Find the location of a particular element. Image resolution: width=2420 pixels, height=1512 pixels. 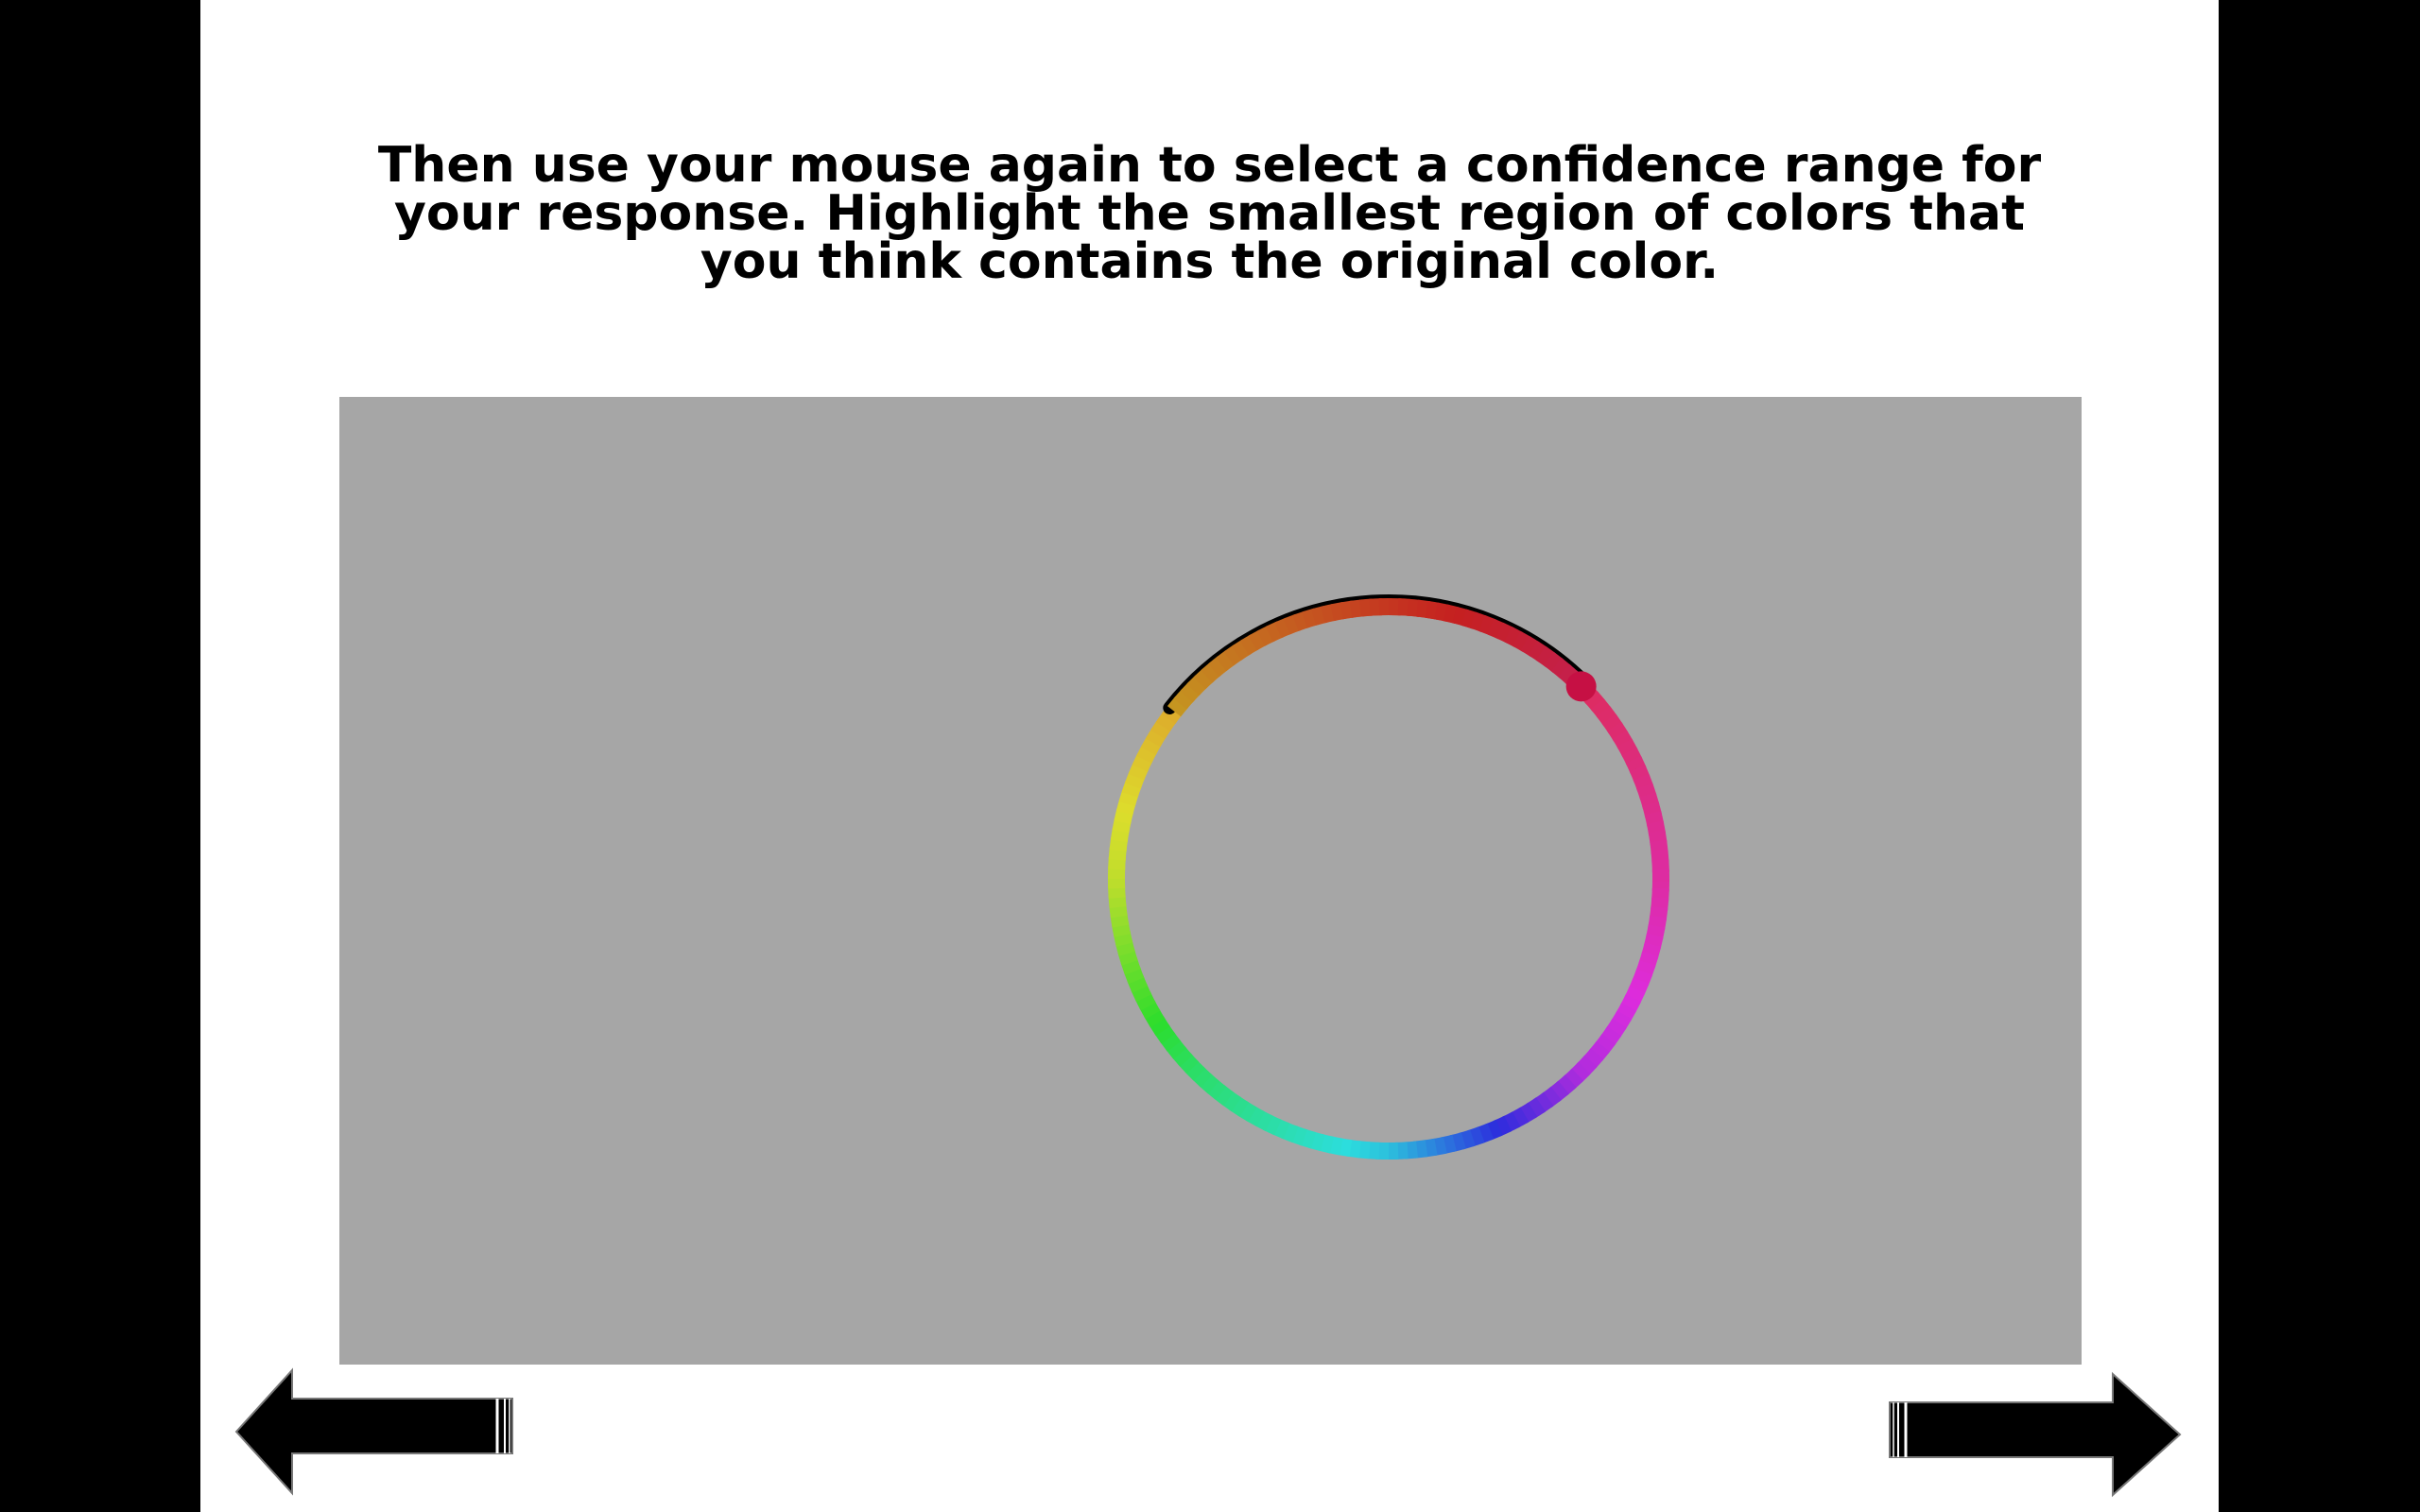

instruction-line-3: you think contains the original color. is located at coordinates (1210, 261).